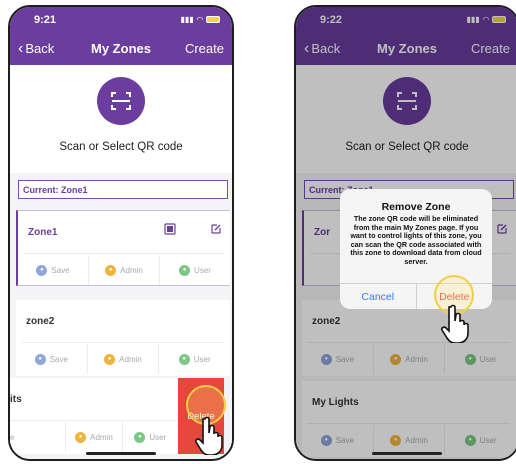 Image resolution: width=516 pixels, height=464 pixels. Describe the element at coordinates (45, 19) in the screenshot. I see `status-time: 9:21` at that location.